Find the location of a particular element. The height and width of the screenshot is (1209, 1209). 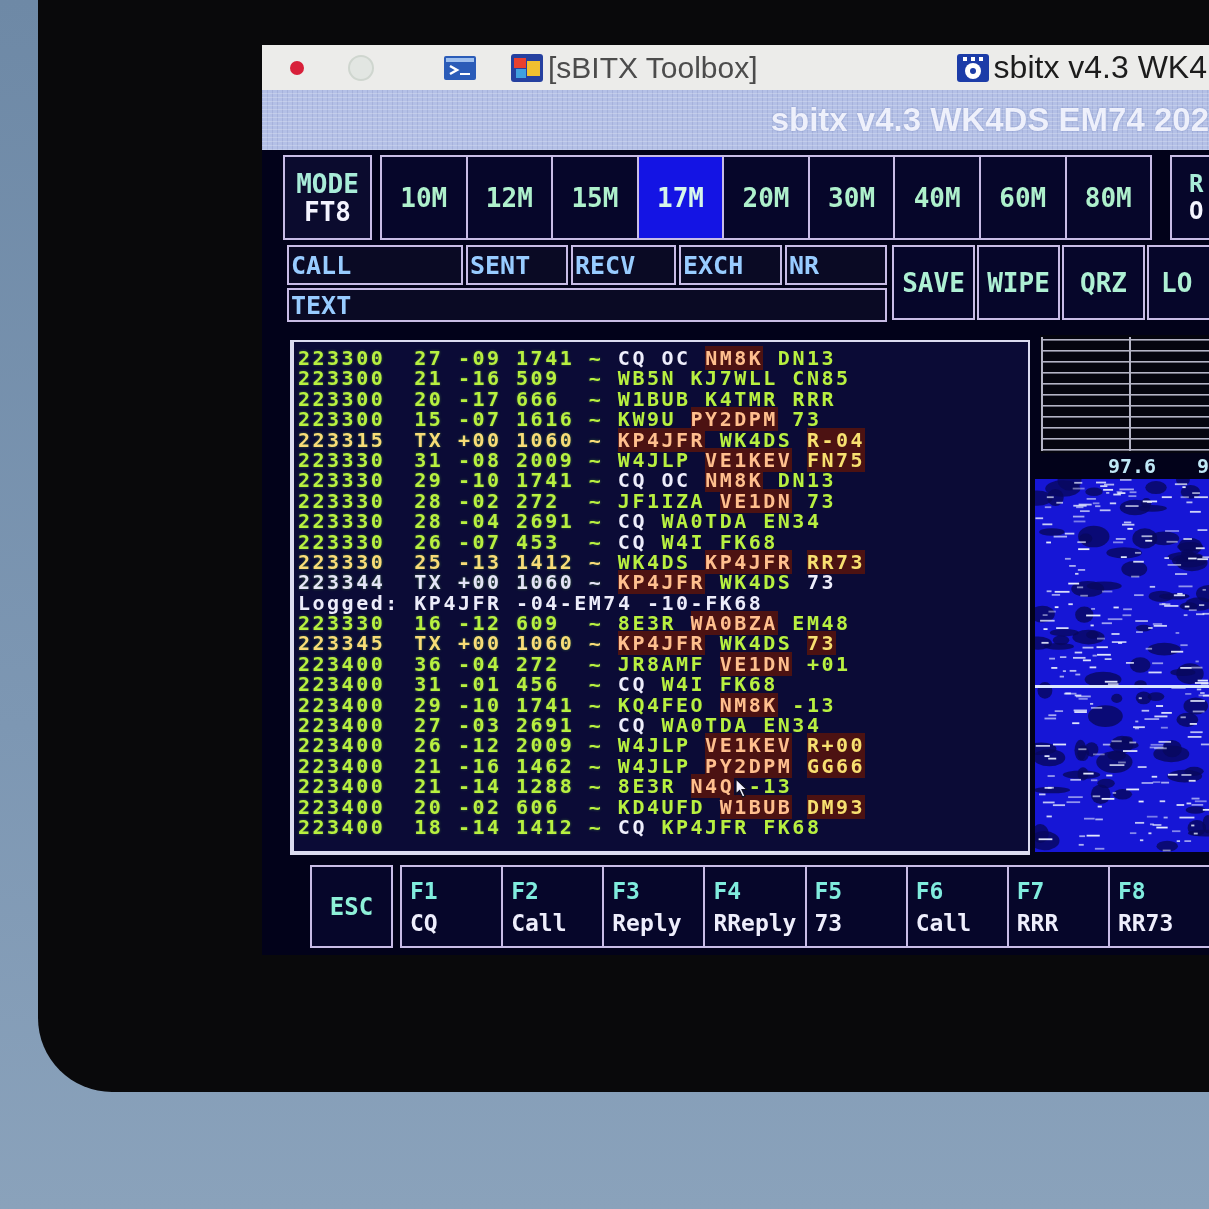

snr-cell-text: 21 is located at coordinates (429, 378).